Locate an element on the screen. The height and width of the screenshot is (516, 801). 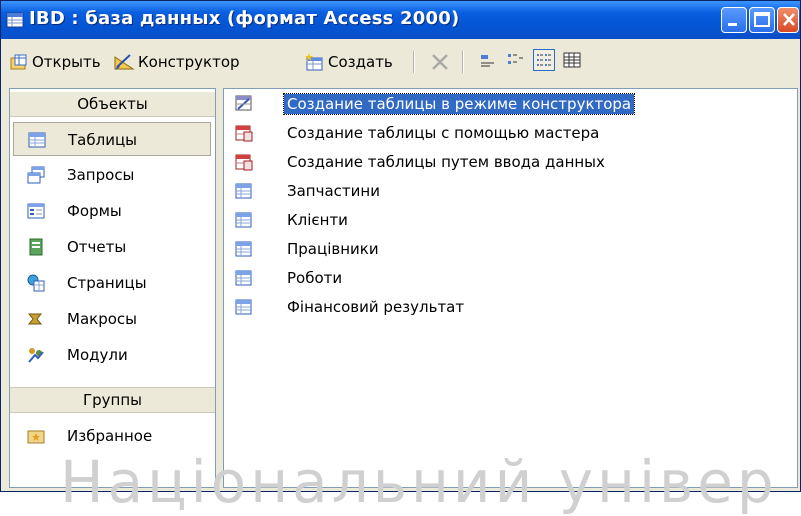
list-item-label: Создание таблицы с помощью мастера is located at coordinates (443, 133).